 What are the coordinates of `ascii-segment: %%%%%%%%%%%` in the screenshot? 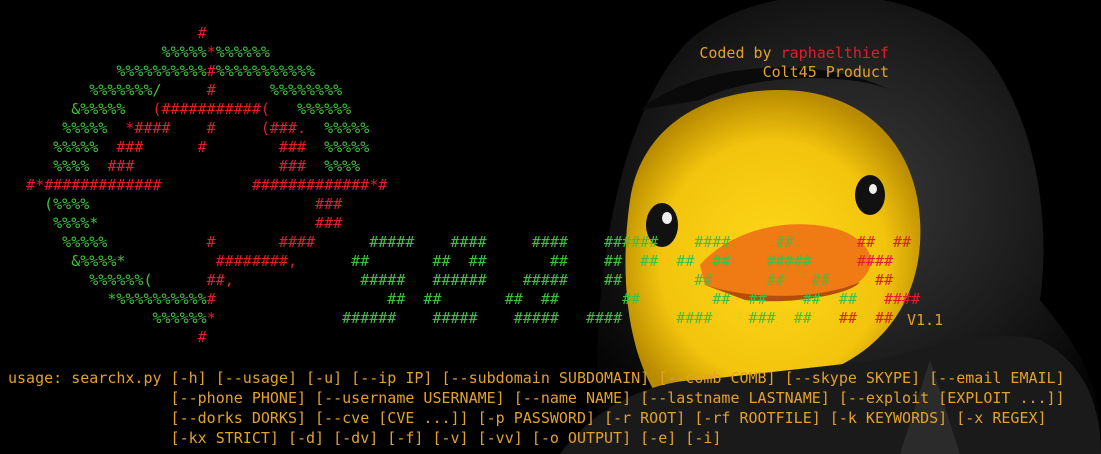 It's located at (265, 71).